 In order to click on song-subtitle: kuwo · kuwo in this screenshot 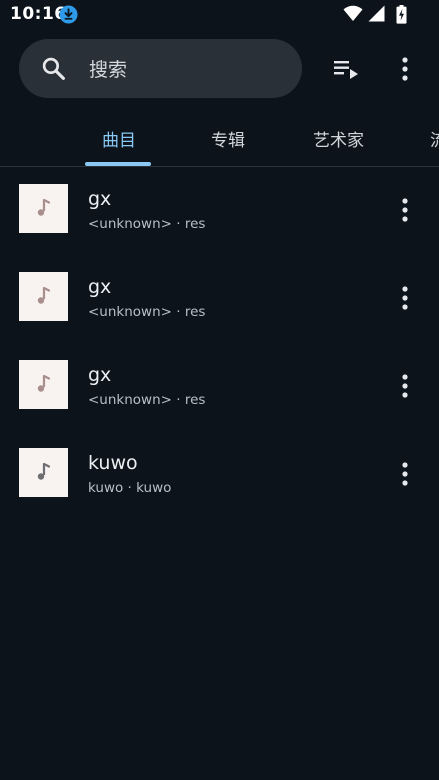, I will do `click(130, 488)`.